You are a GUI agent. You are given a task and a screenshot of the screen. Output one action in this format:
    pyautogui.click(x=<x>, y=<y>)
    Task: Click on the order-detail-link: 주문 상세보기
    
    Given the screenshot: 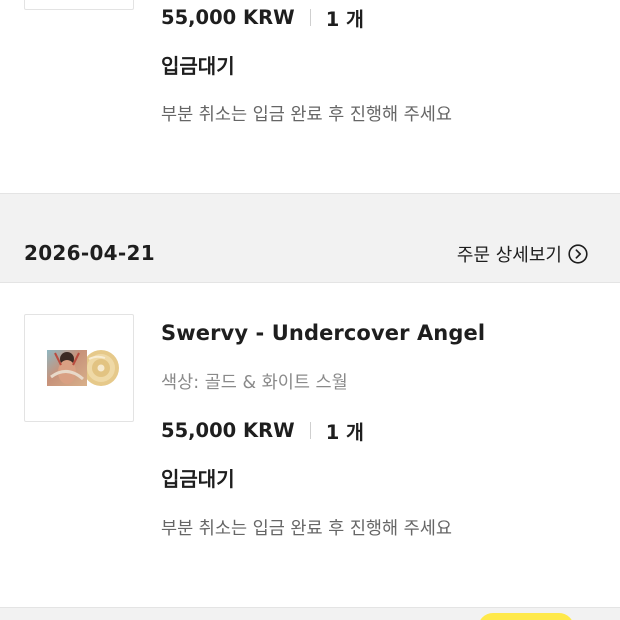 What is the action you would take?
    pyautogui.click(x=522, y=254)
    